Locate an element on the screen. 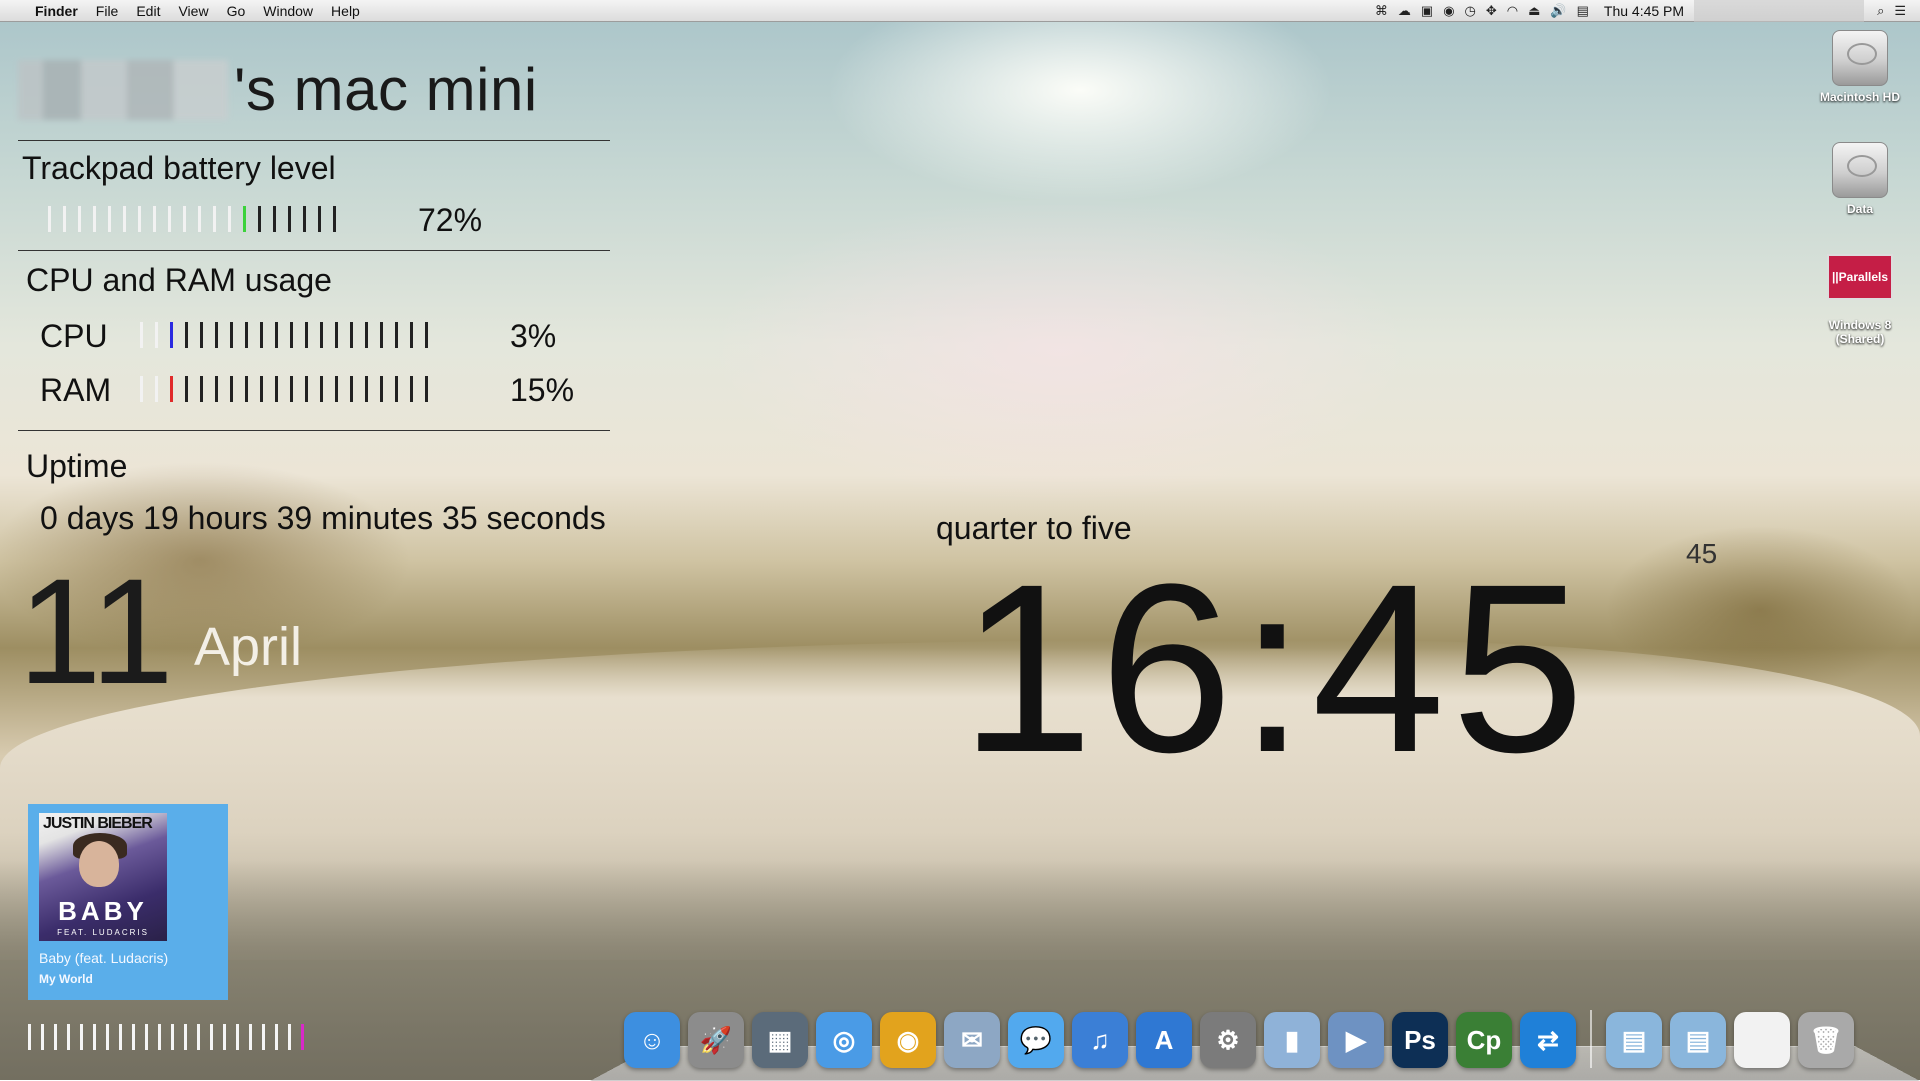  parallels-icon: ▮ is located at coordinates (1292, 1040).